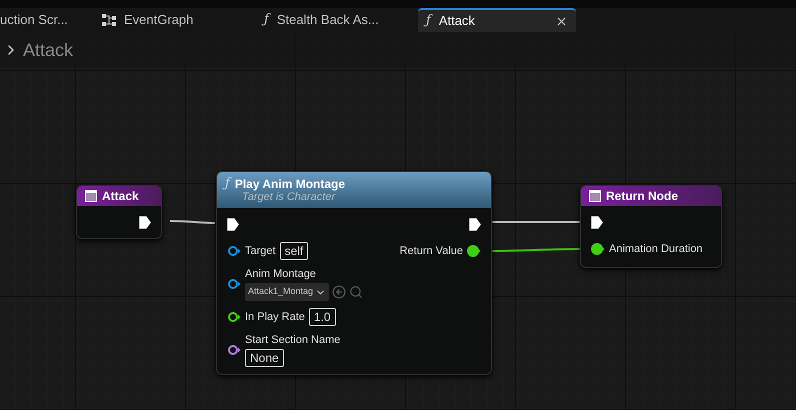  I want to click on node-title: Attack, so click(120, 196).